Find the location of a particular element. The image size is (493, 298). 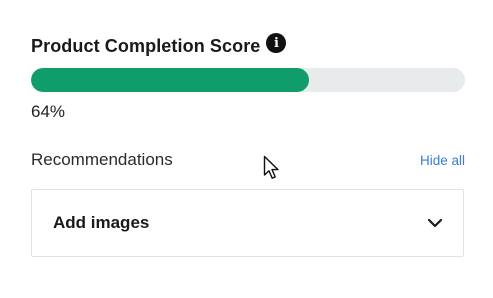

score-header: Product Completion Score i is located at coordinates (248, 46).